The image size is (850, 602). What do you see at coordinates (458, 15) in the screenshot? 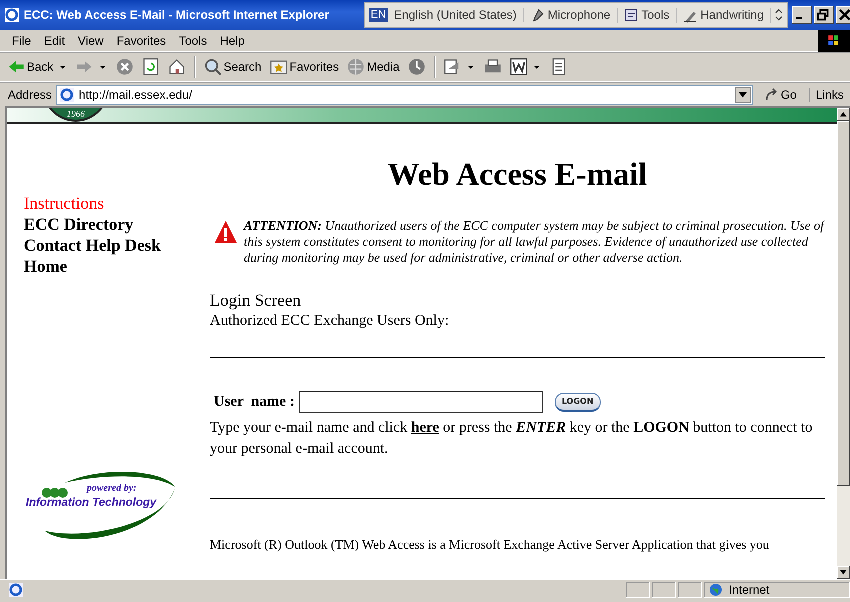
I see `language-bar-item: English (United States)` at bounding box center [458, 15].